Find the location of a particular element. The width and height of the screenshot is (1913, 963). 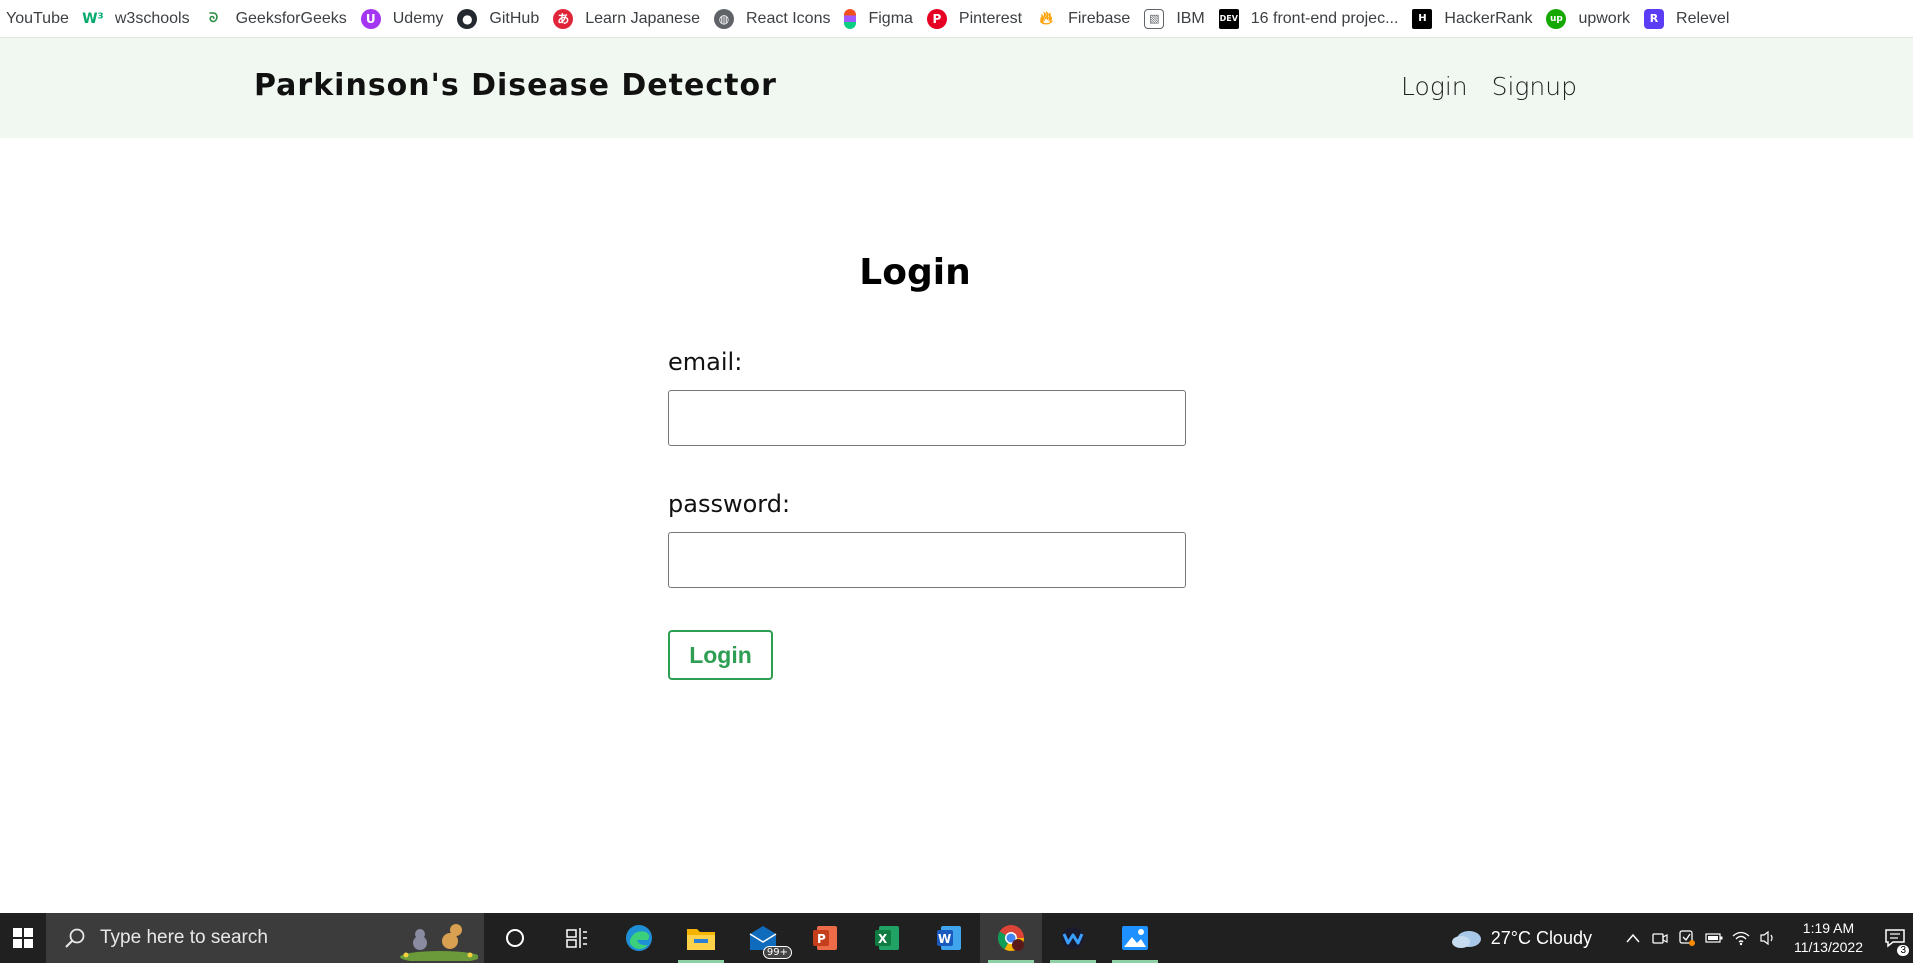

start-button is located at coordinates (23, 938).